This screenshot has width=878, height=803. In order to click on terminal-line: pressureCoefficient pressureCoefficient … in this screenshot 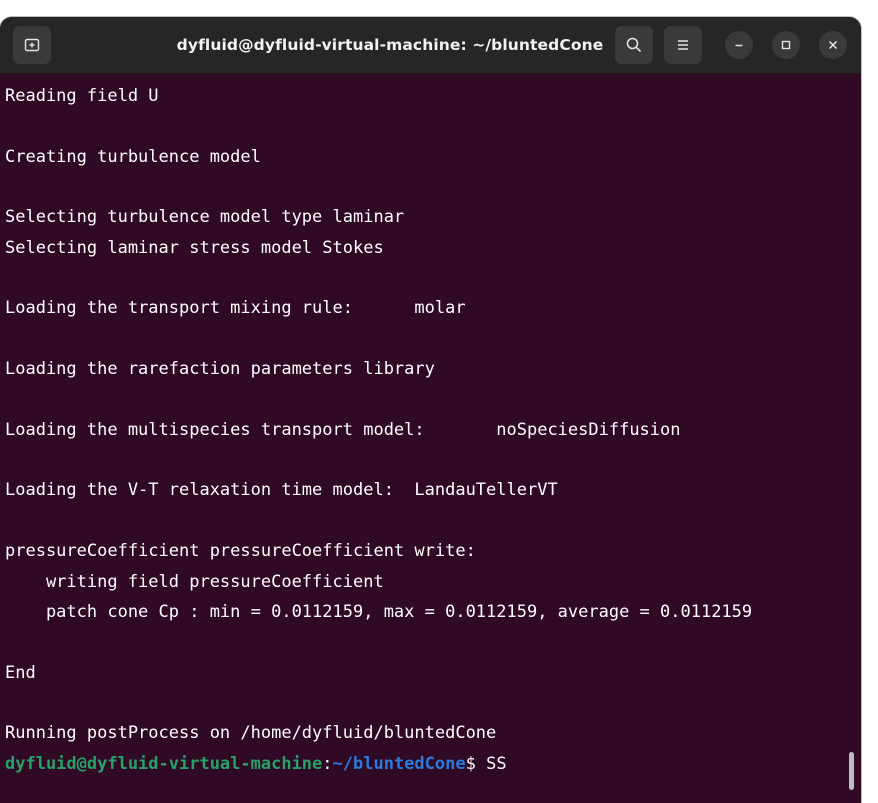, I will do `click(240, 551)`.